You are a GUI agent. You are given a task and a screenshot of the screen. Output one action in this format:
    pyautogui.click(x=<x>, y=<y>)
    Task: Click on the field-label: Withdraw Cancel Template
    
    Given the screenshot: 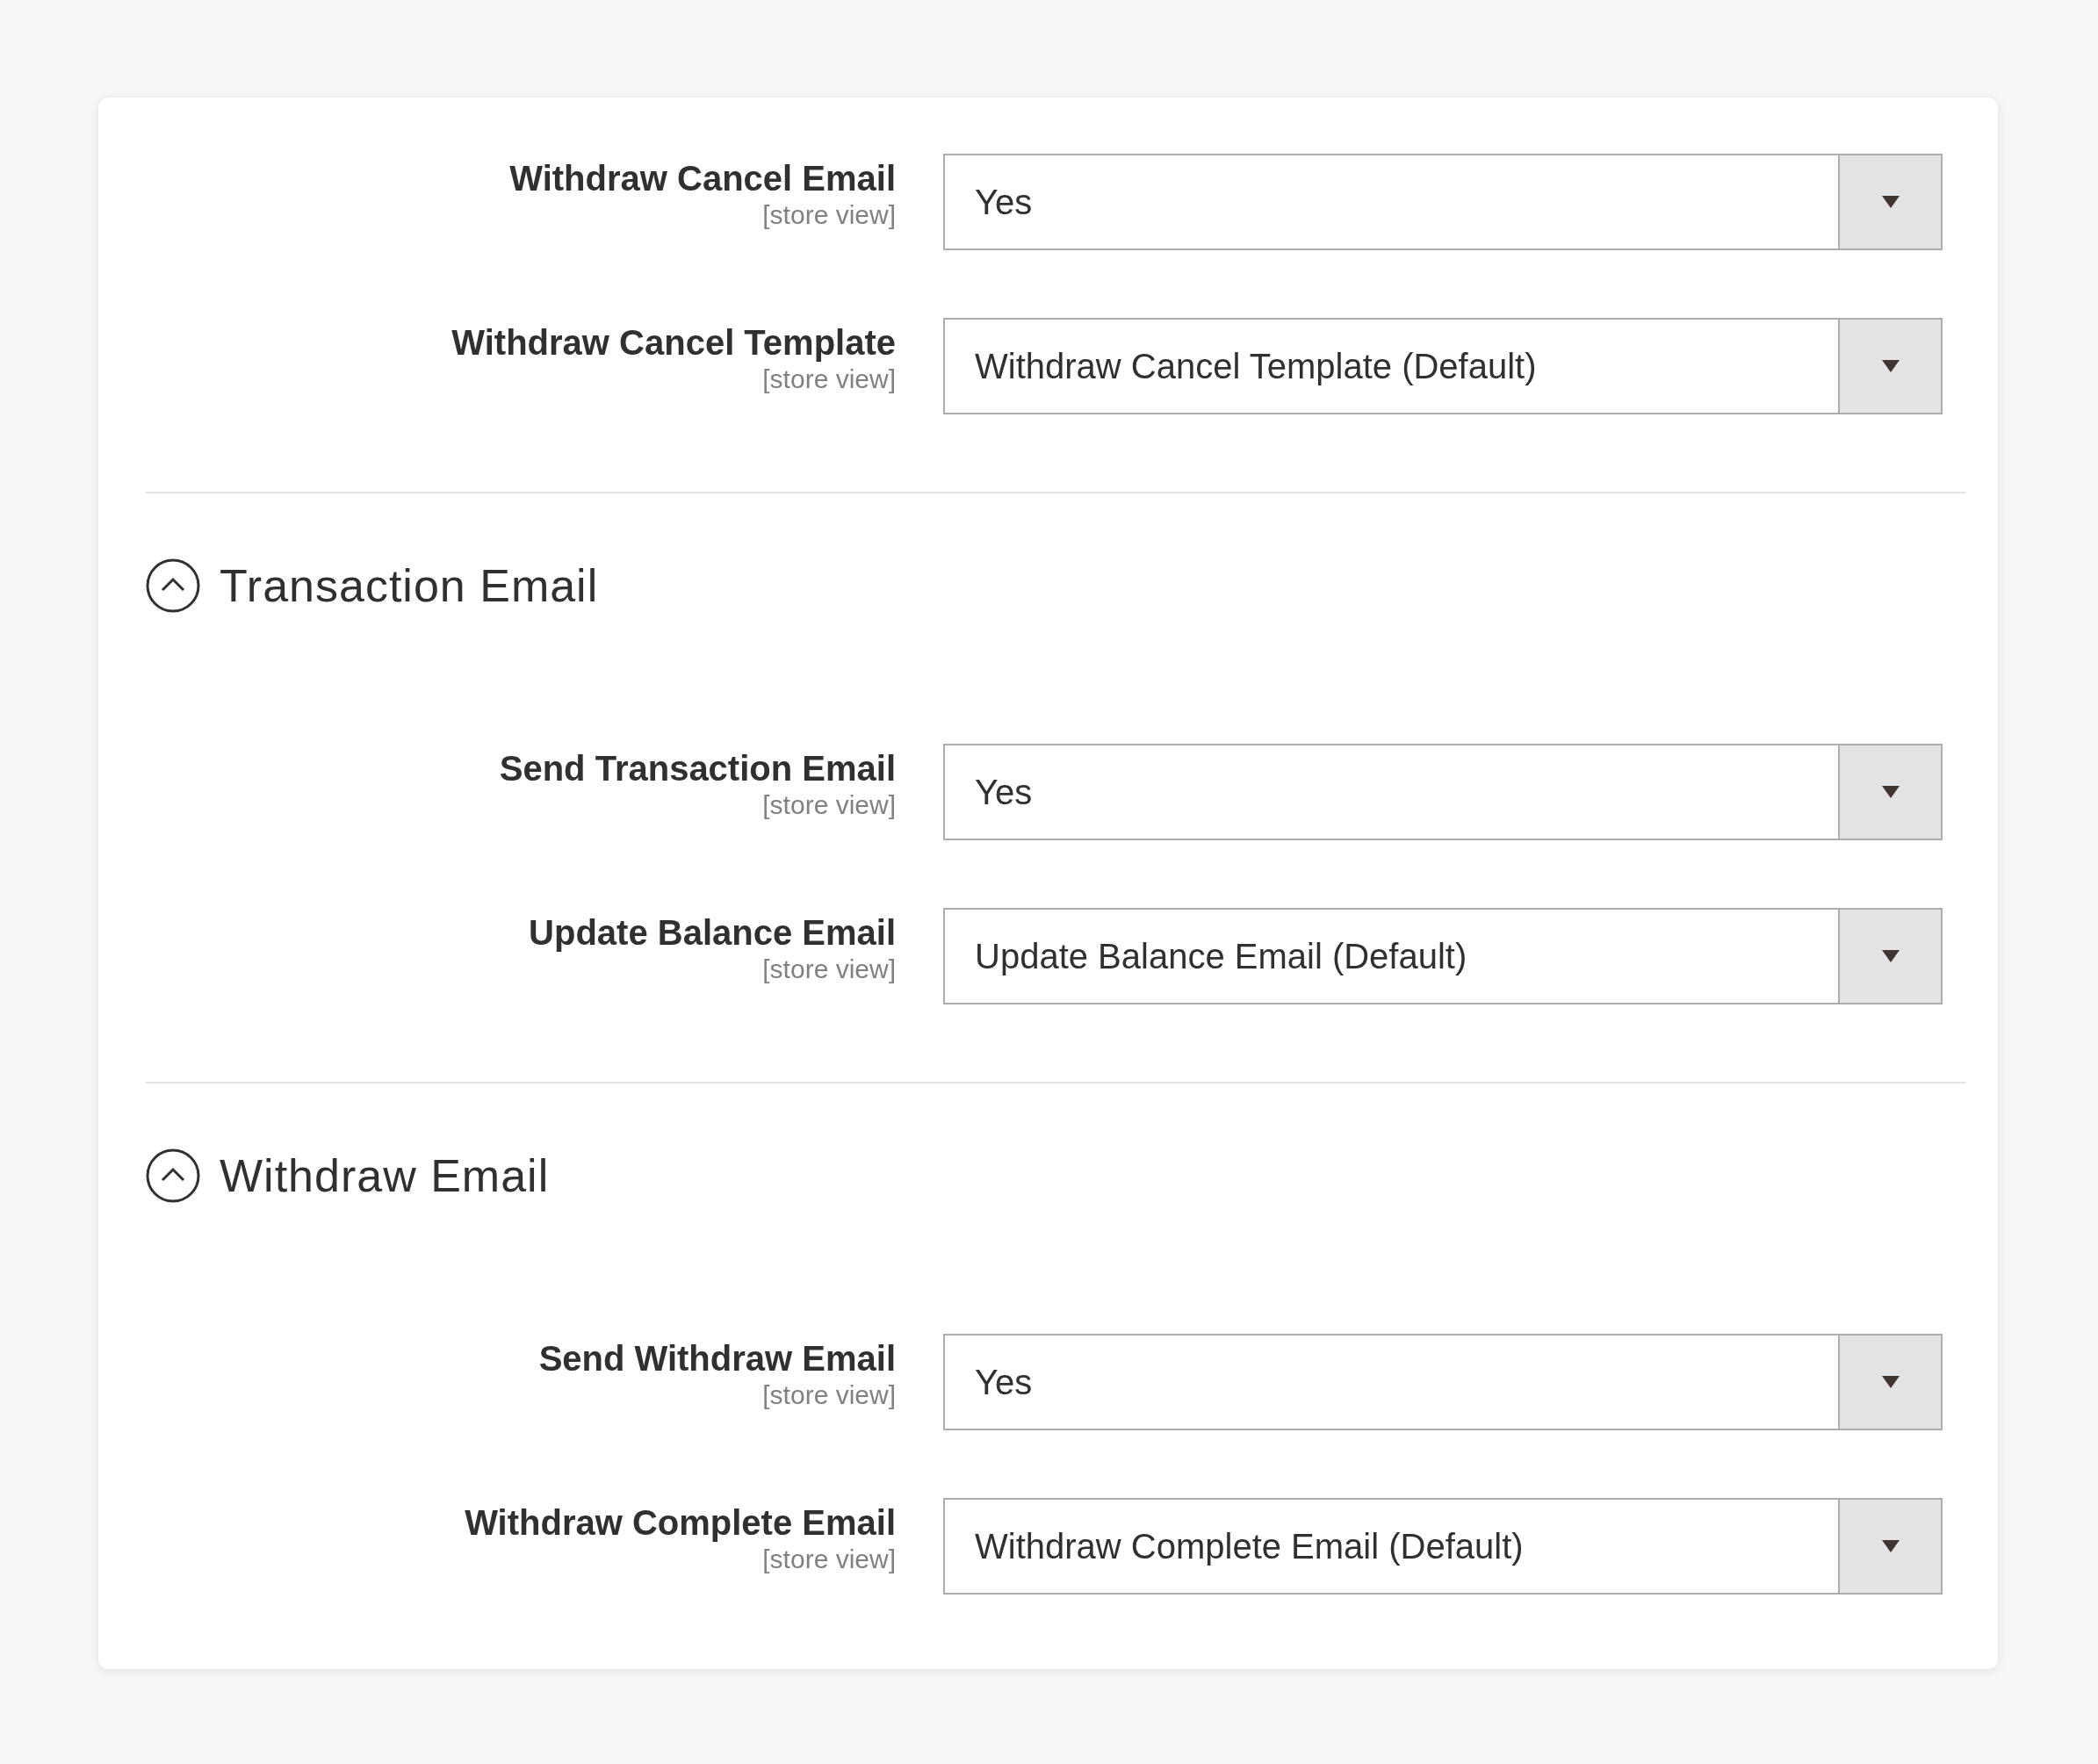 What is the action you would take?
    pyautogui.click(x=673, y=343)
    